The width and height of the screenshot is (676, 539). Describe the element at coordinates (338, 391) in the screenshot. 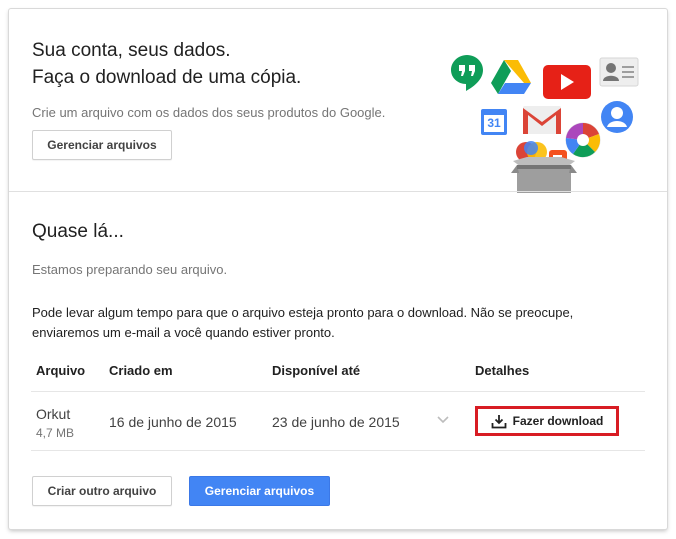

I see `table-header-line` at that location.